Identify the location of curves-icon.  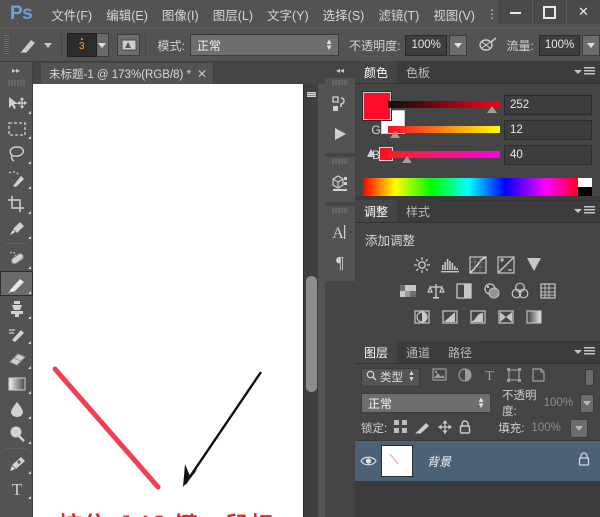
(478, 265).